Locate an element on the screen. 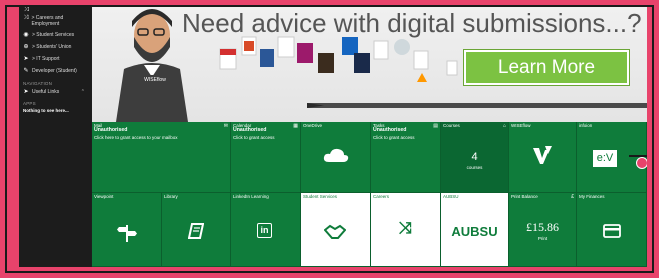 This screenshot has height=278, width=659. tile-viewpoint: Viewpoint is located at coordinates (127, 230).